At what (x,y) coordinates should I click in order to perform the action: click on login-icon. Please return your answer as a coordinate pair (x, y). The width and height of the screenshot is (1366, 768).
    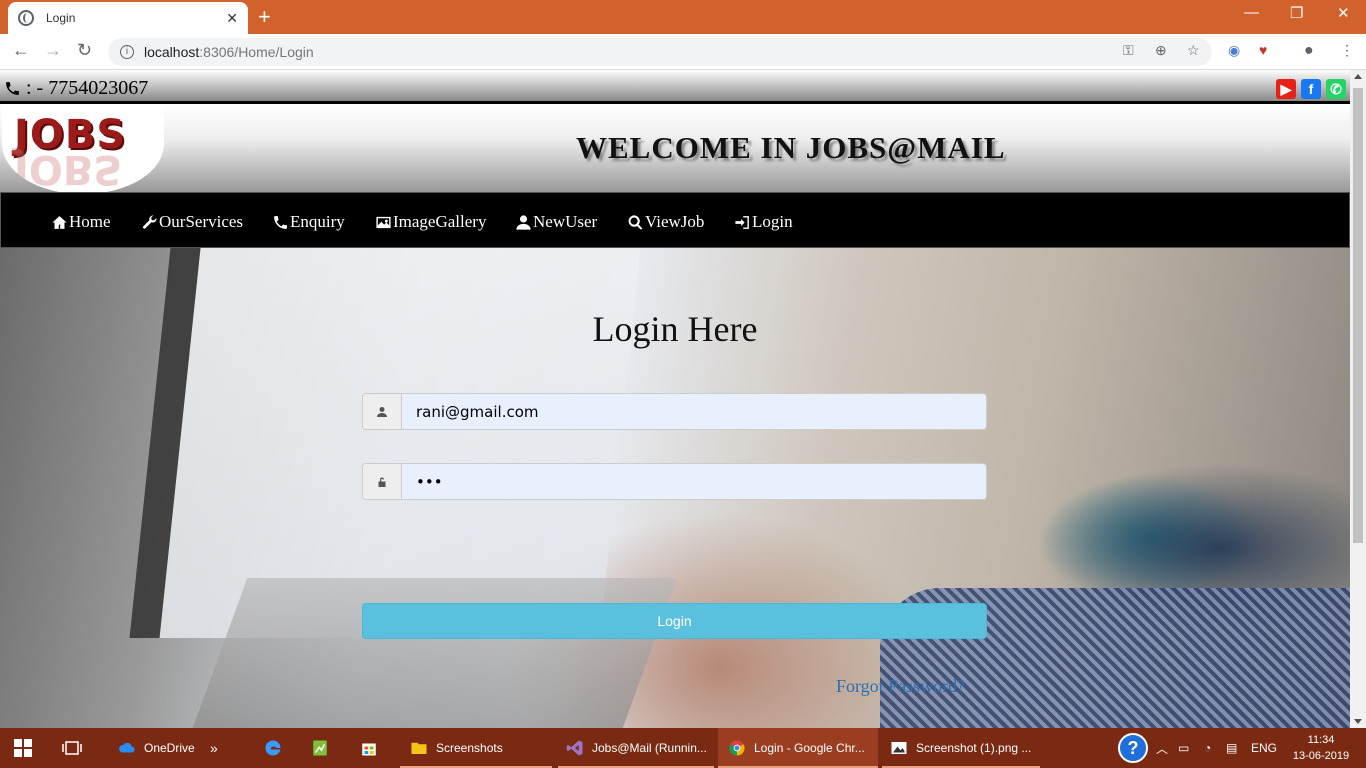
    Looking at the image, I should click on (742, 222).